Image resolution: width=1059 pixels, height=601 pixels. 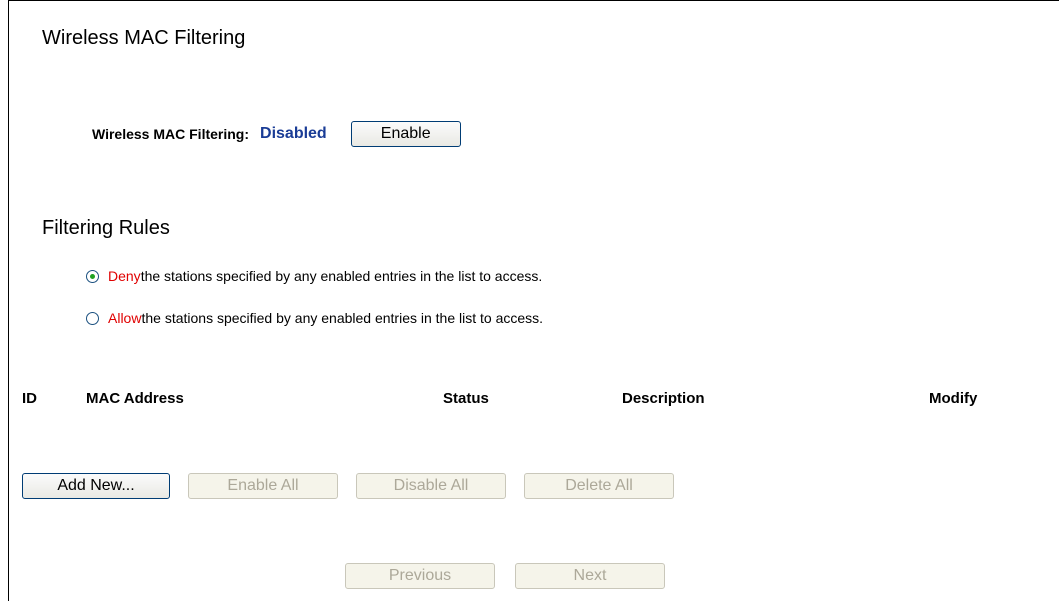 I want to click on mac-filter-row: Wireless MAC Filtering: Disabled Enable, so click(x=276, y=134).